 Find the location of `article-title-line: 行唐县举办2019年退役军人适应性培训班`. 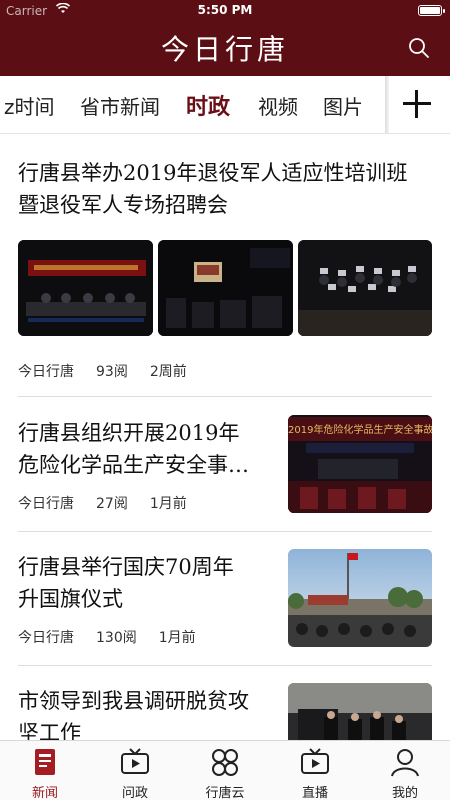

article-title-line: 行唐县举办2019年退役军人适应性培训班 is located at coordinates (213, 173).